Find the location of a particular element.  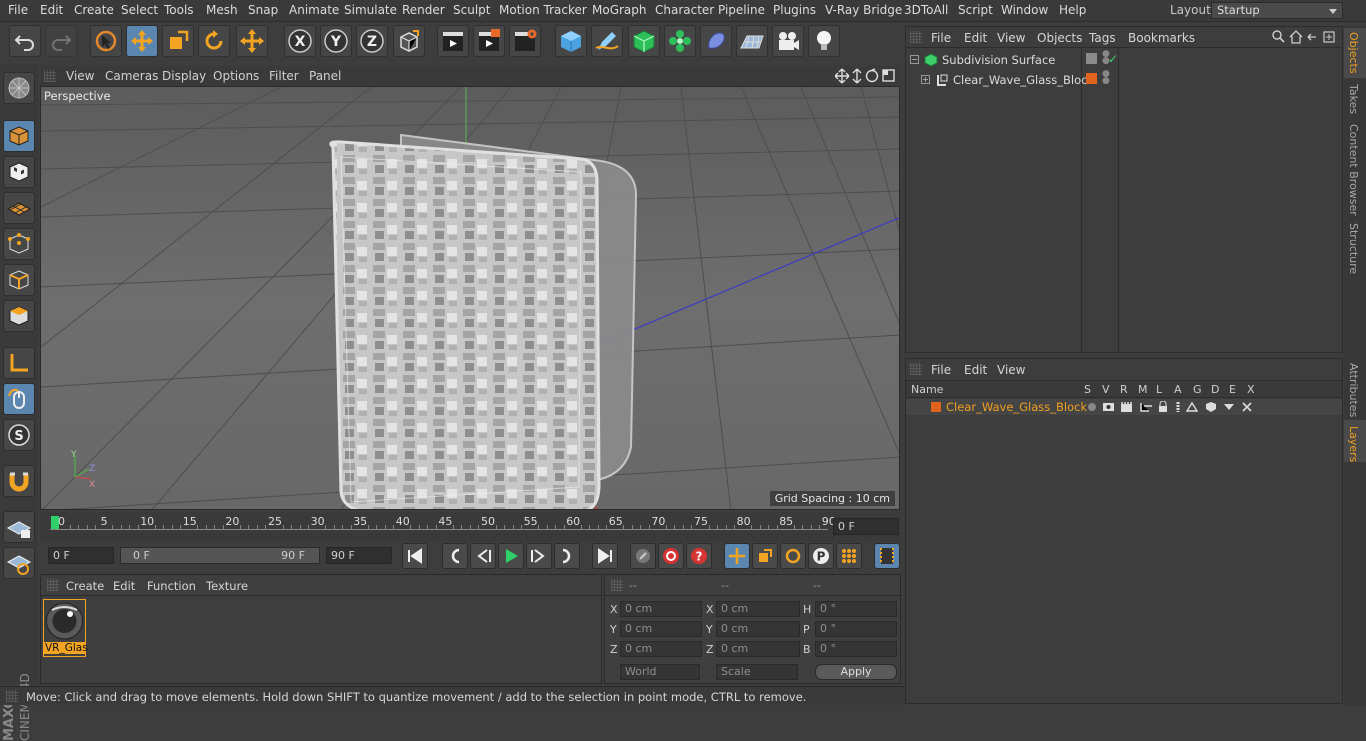

redo-icon is located at coordinates (61, 41).